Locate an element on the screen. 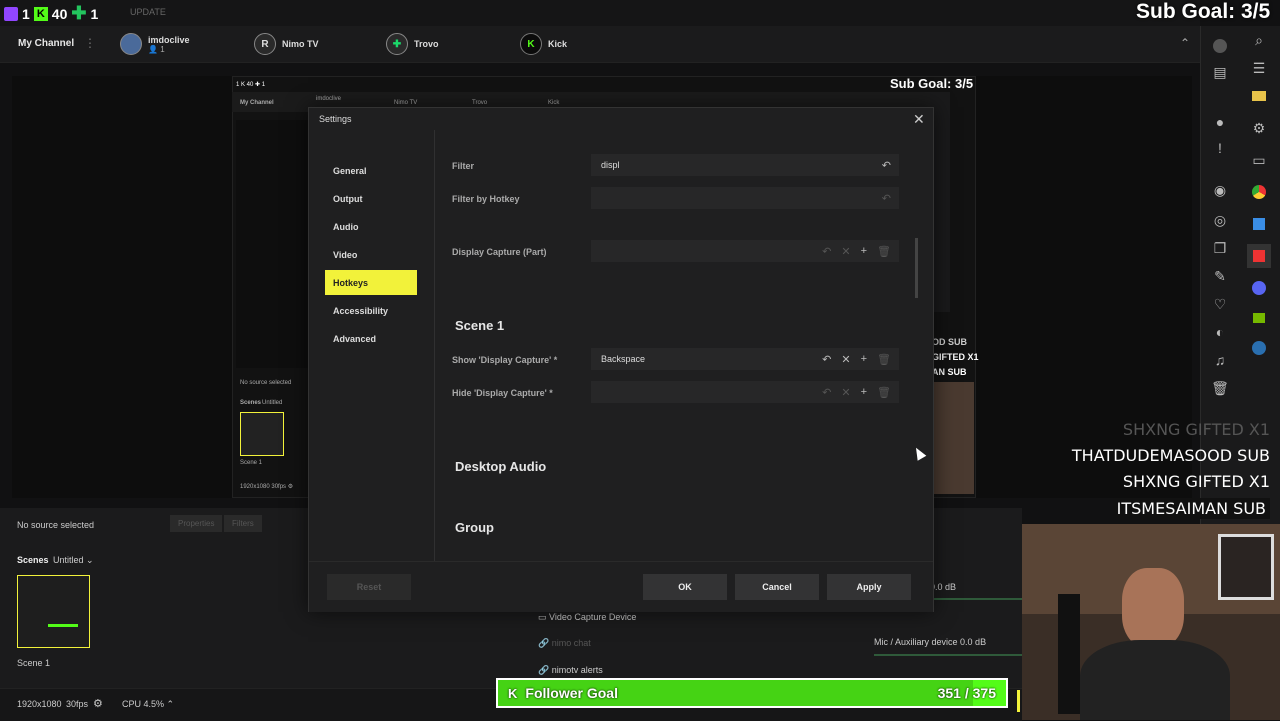 The width and height of the screenshot is (1280, 721). nav-hotkeys: Hotkeys is located at coordinates (371, 282).